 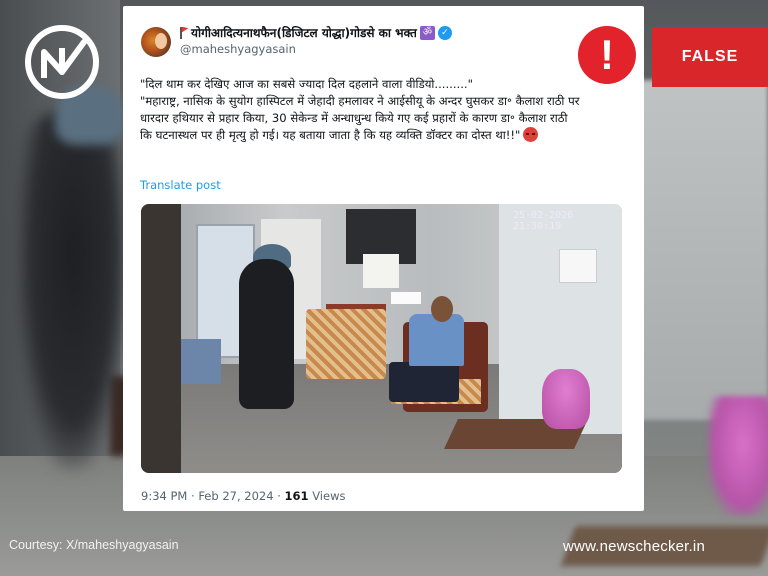 What do you see at coordinates (266, 334) in the screenshot?
I see `video-attacker` at bounding box center [266, 334].